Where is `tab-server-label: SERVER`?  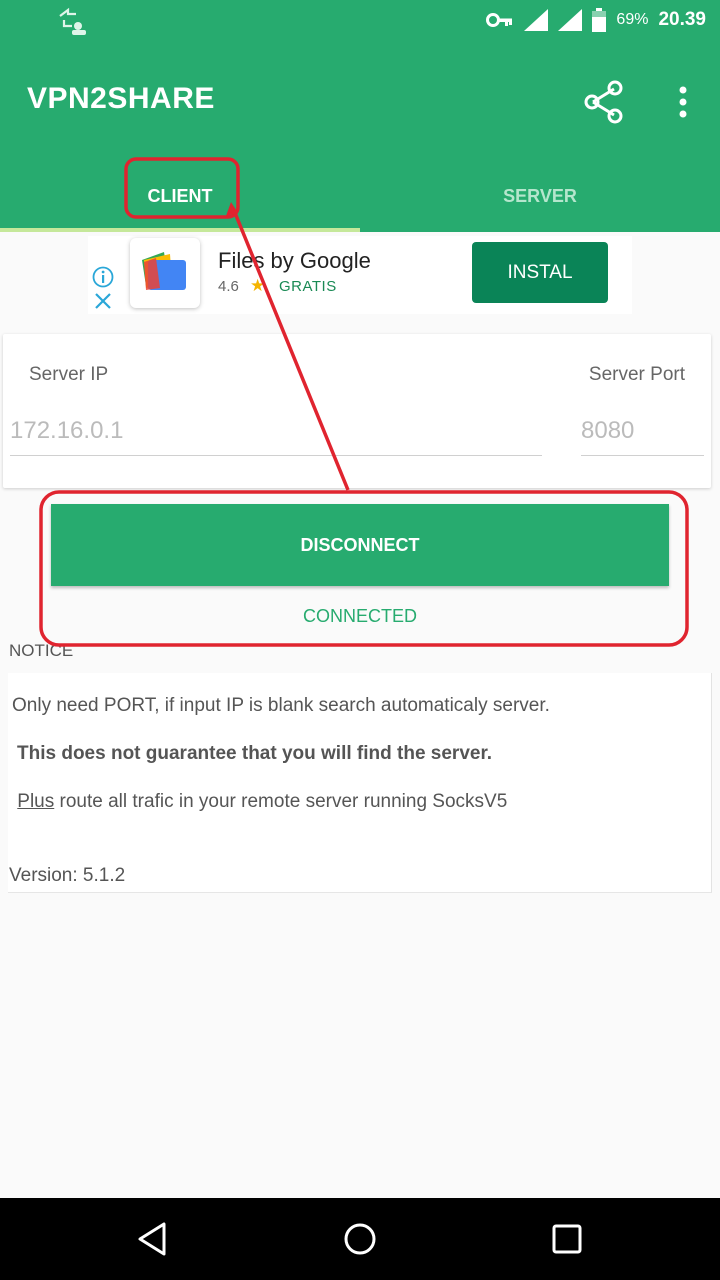
tab-server-label: SERVER is located at coordinates (540, 195).